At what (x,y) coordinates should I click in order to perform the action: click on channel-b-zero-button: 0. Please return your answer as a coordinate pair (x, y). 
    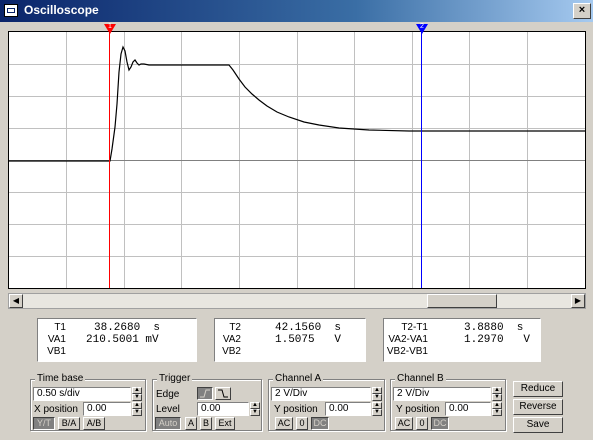
    Looking at the image, I should click on (422, 423).